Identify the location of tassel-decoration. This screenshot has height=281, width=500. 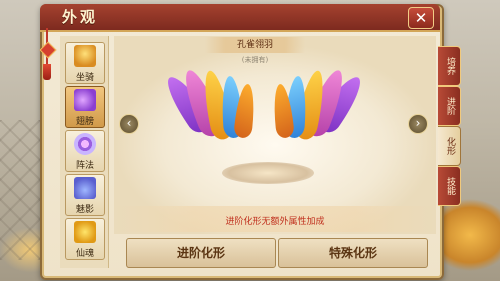
(48, 54).